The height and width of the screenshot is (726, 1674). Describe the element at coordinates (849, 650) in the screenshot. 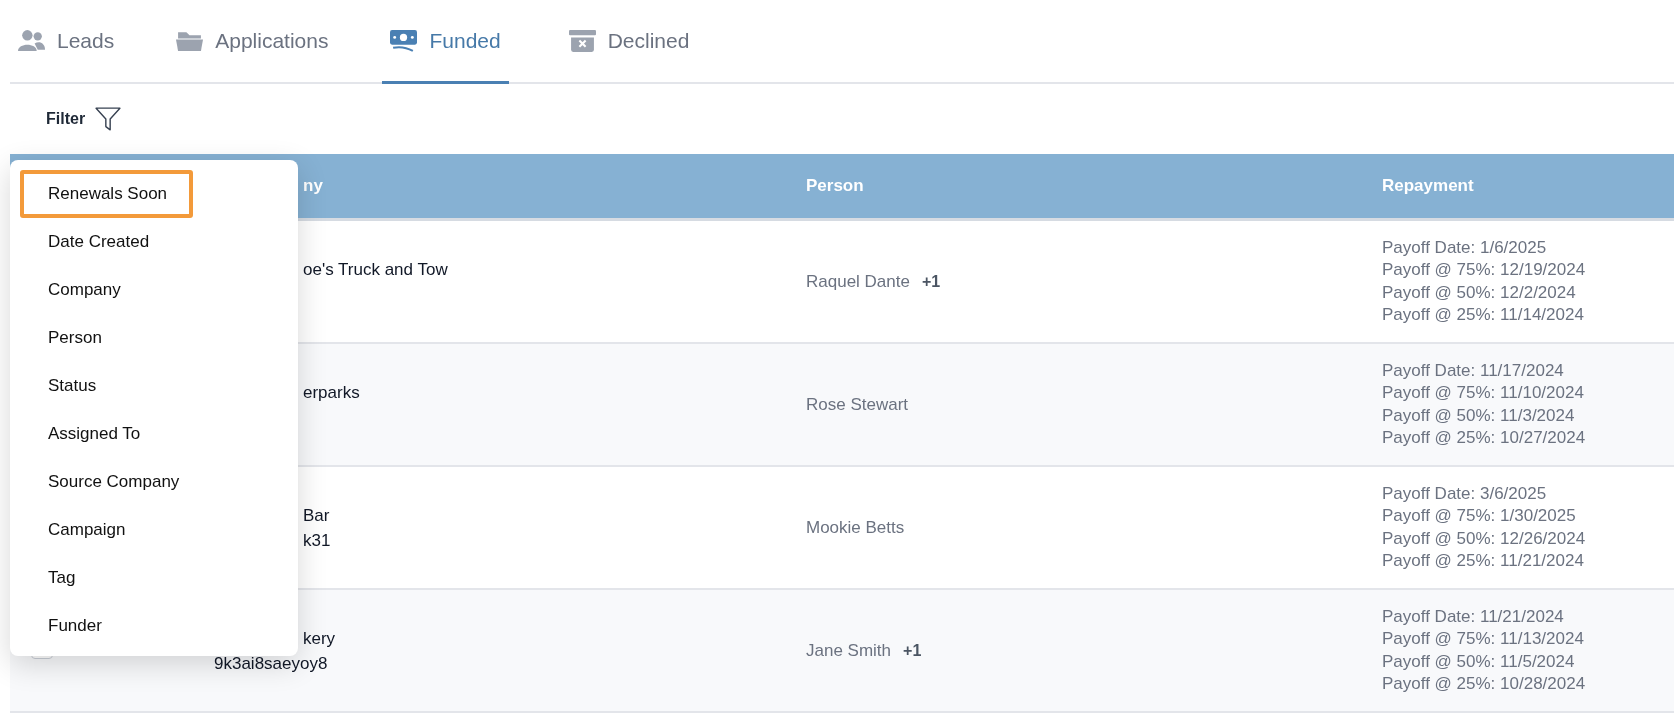

I see `person-name: Jane Smith` at that location.